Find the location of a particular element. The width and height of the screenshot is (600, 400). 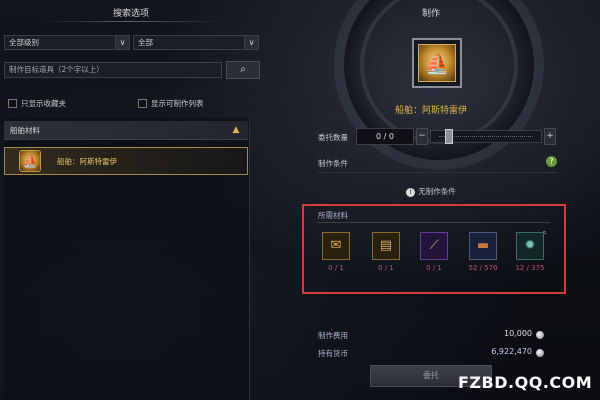

material-slot-3: ⟋ is located at coordinates (434, 246).